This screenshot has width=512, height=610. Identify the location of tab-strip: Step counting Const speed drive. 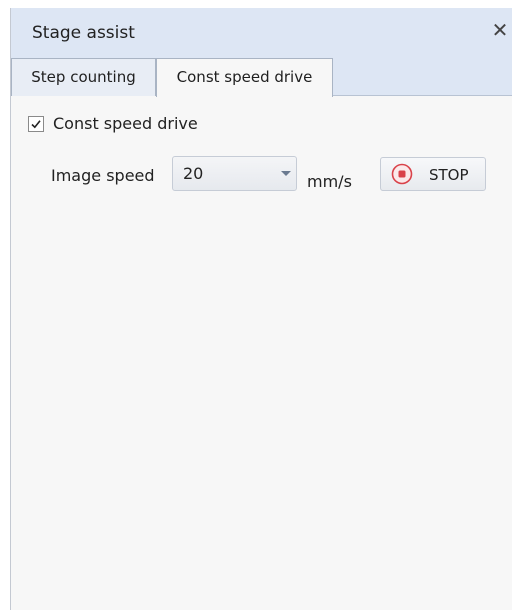
(261, 73).